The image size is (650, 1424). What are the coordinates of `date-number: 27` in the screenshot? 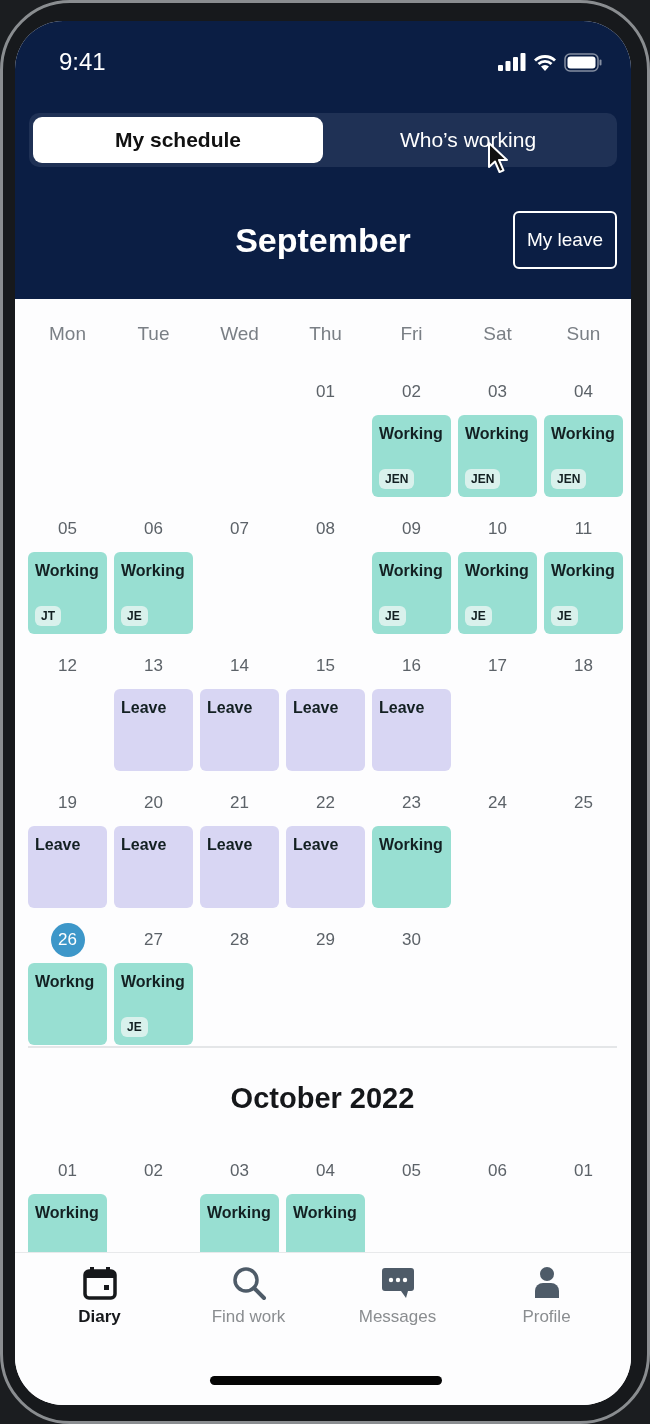 It's located at (153, 940).